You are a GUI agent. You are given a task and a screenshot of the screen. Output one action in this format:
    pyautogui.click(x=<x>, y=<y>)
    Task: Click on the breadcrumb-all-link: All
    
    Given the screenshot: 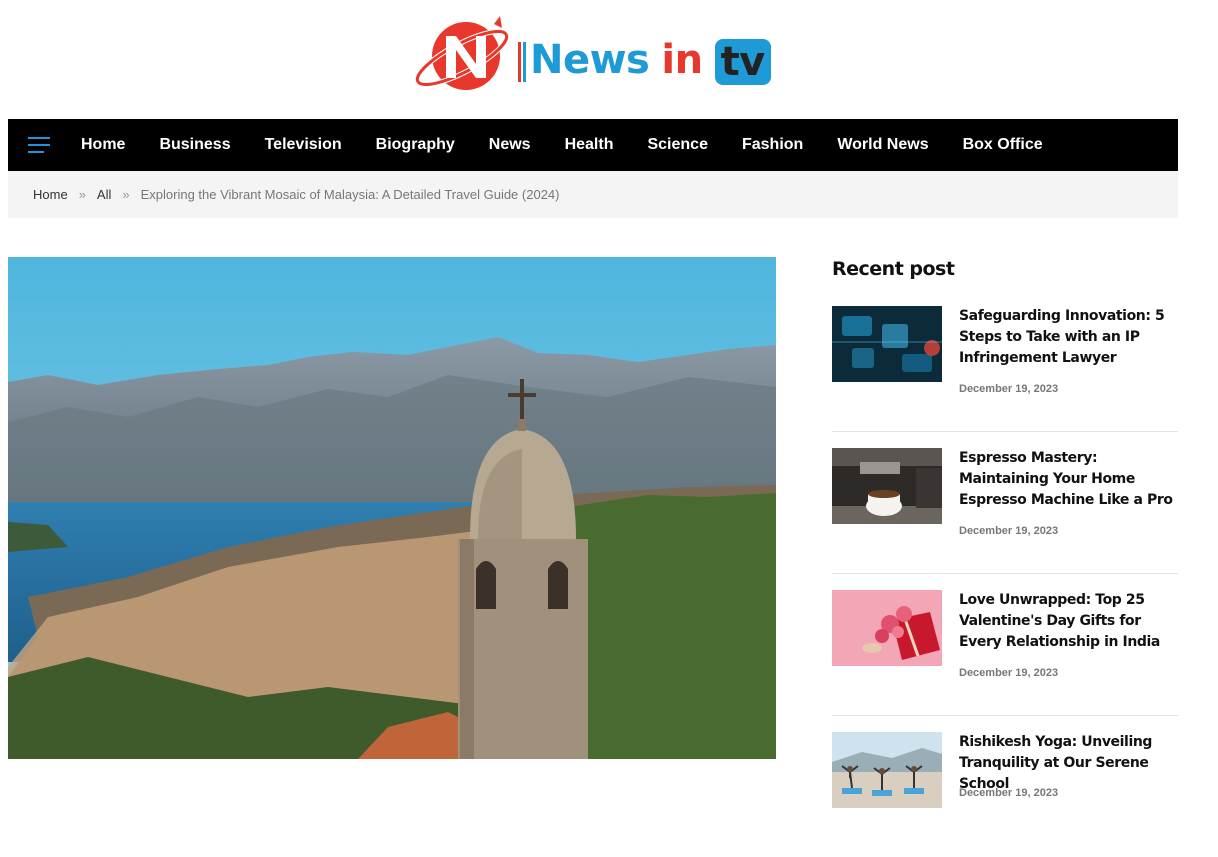 What is the action you would take?
    pyautogui.click(x=104, y=194)
    